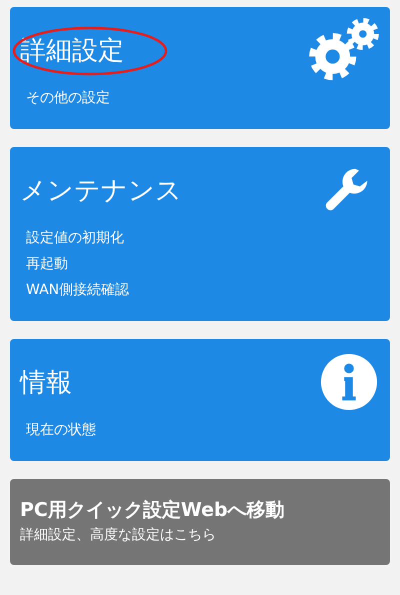 The image size is (400, 595). What do you see at coordinates (46, 383) in the screenshot?
I see `card-title: 情報` at bounding box center [46, 383].